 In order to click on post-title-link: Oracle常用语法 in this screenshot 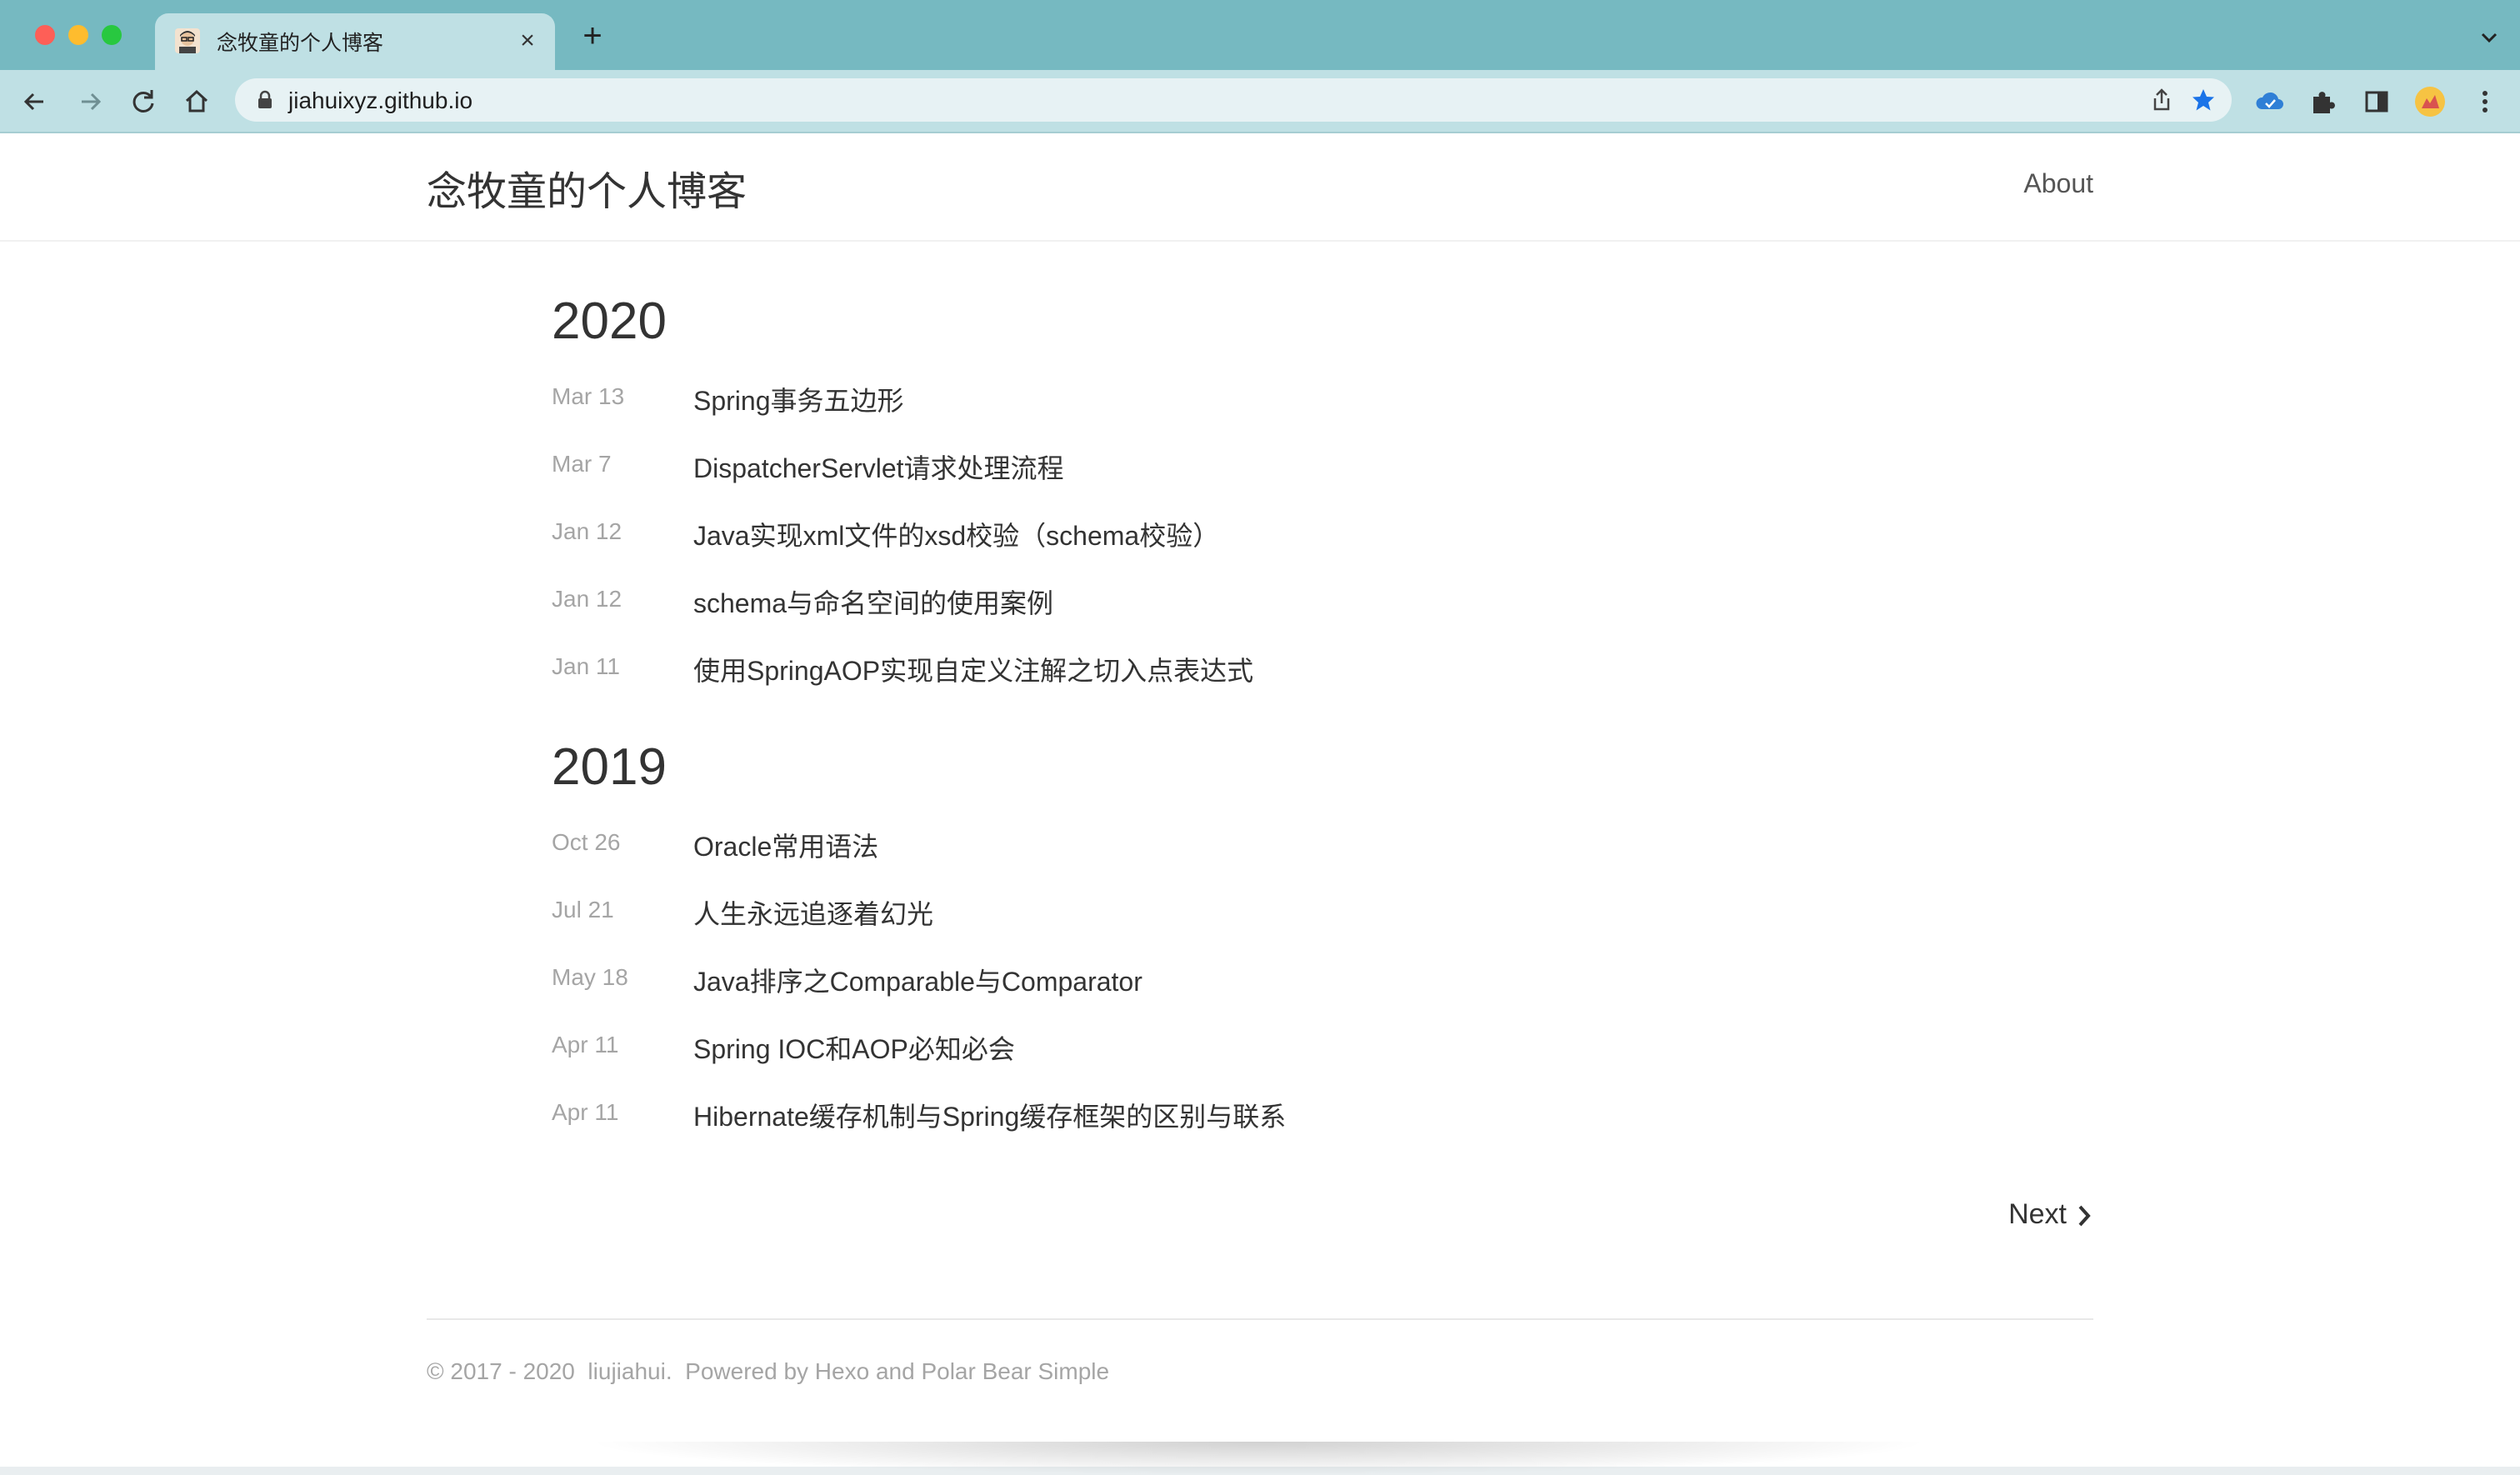, I will do `click(785, 845)`.